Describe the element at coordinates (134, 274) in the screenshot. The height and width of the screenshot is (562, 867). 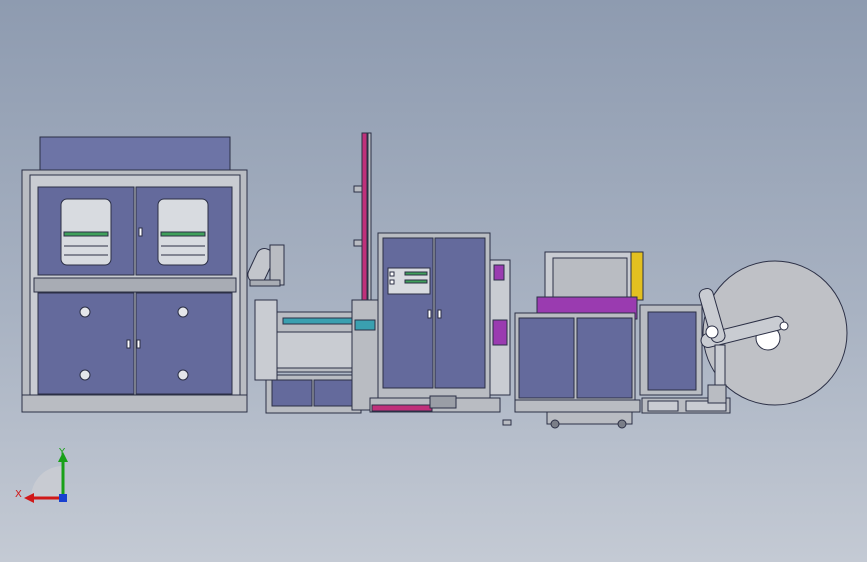
I see `left-cabinet` at that location.